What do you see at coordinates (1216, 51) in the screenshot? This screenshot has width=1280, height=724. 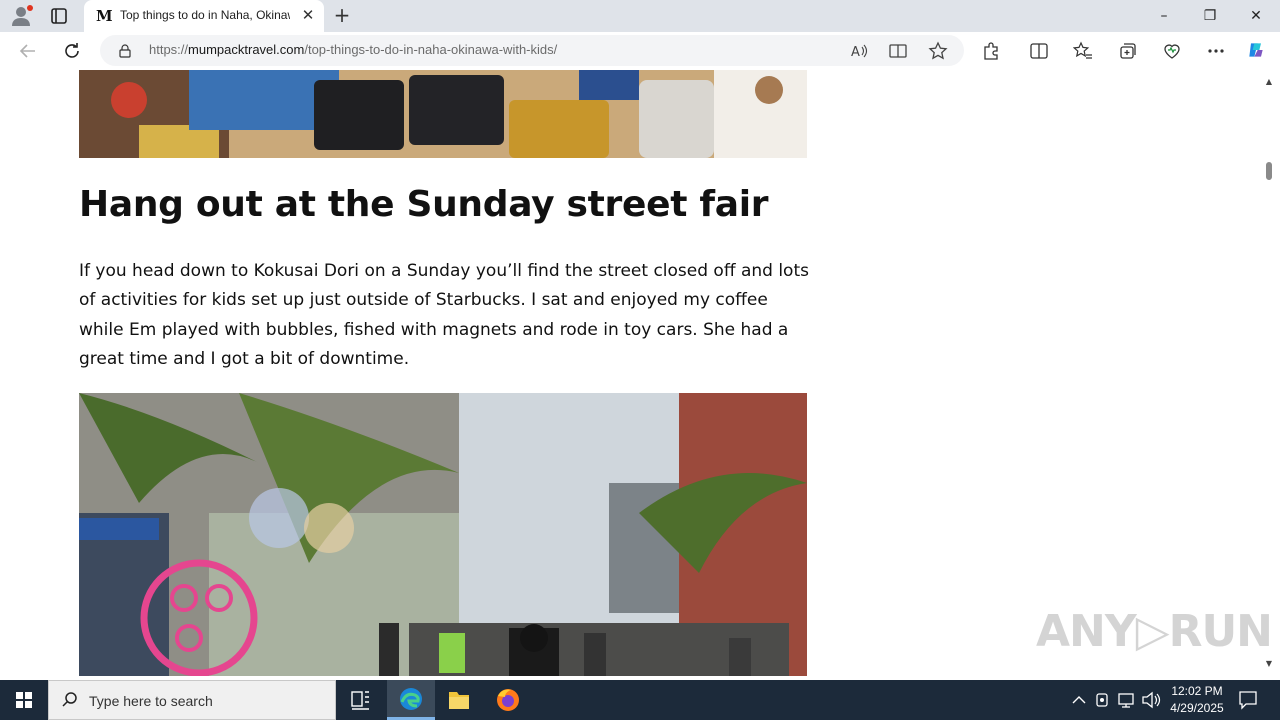 I see `more-options-icon` at bounding box center [1216, 51].